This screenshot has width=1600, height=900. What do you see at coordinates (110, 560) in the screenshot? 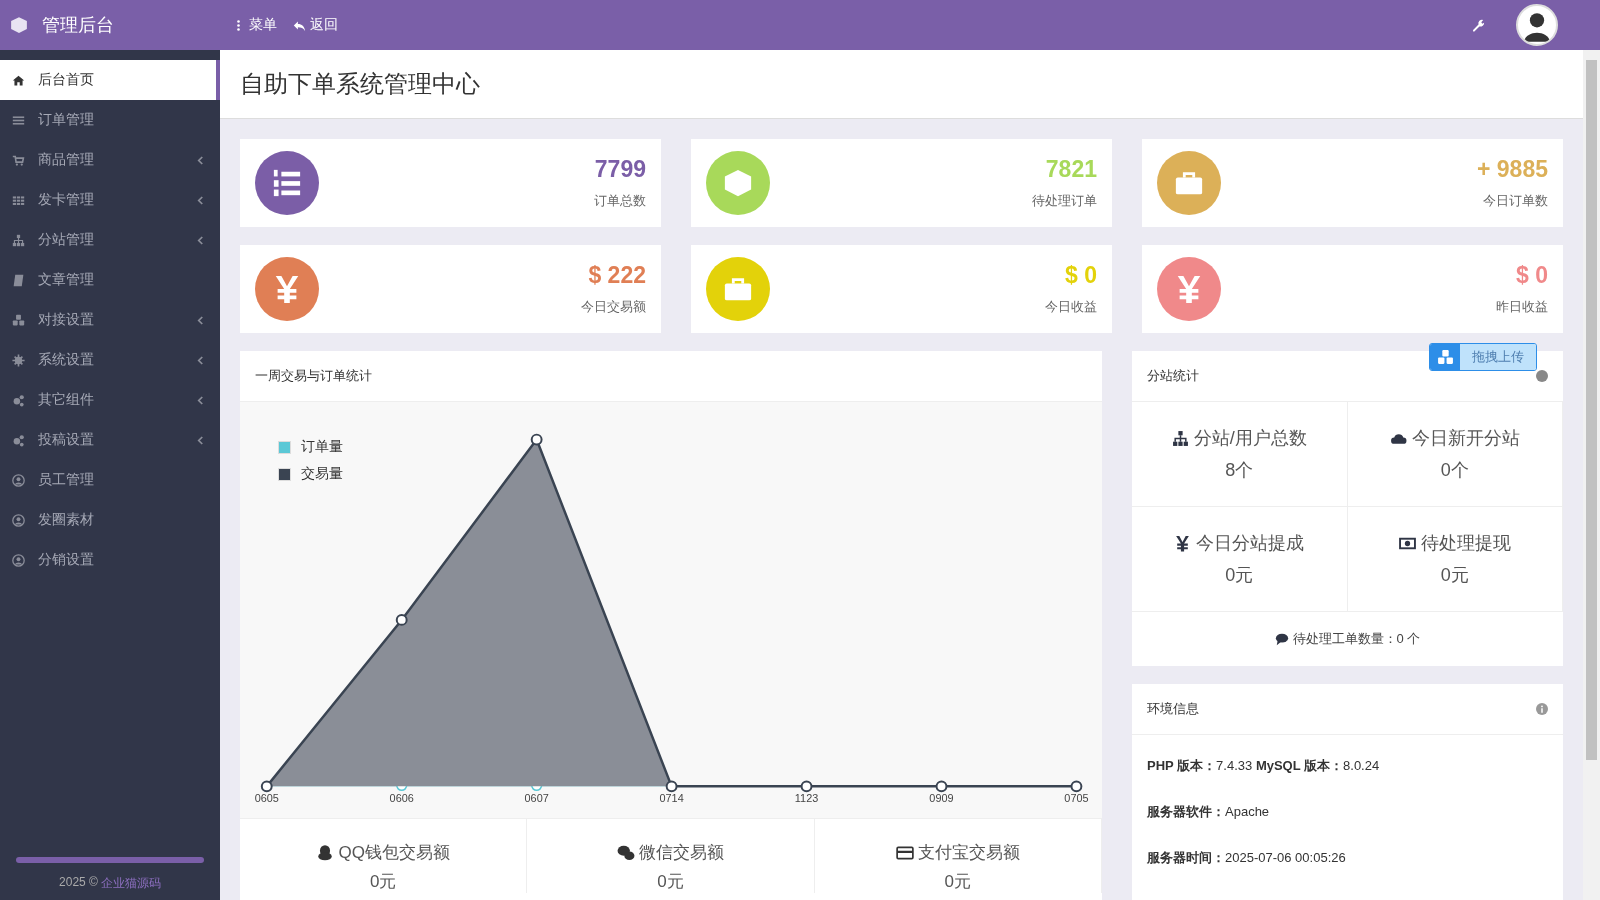
I see `sidebar-item: 分销设置` at bounding box center [110, 560].